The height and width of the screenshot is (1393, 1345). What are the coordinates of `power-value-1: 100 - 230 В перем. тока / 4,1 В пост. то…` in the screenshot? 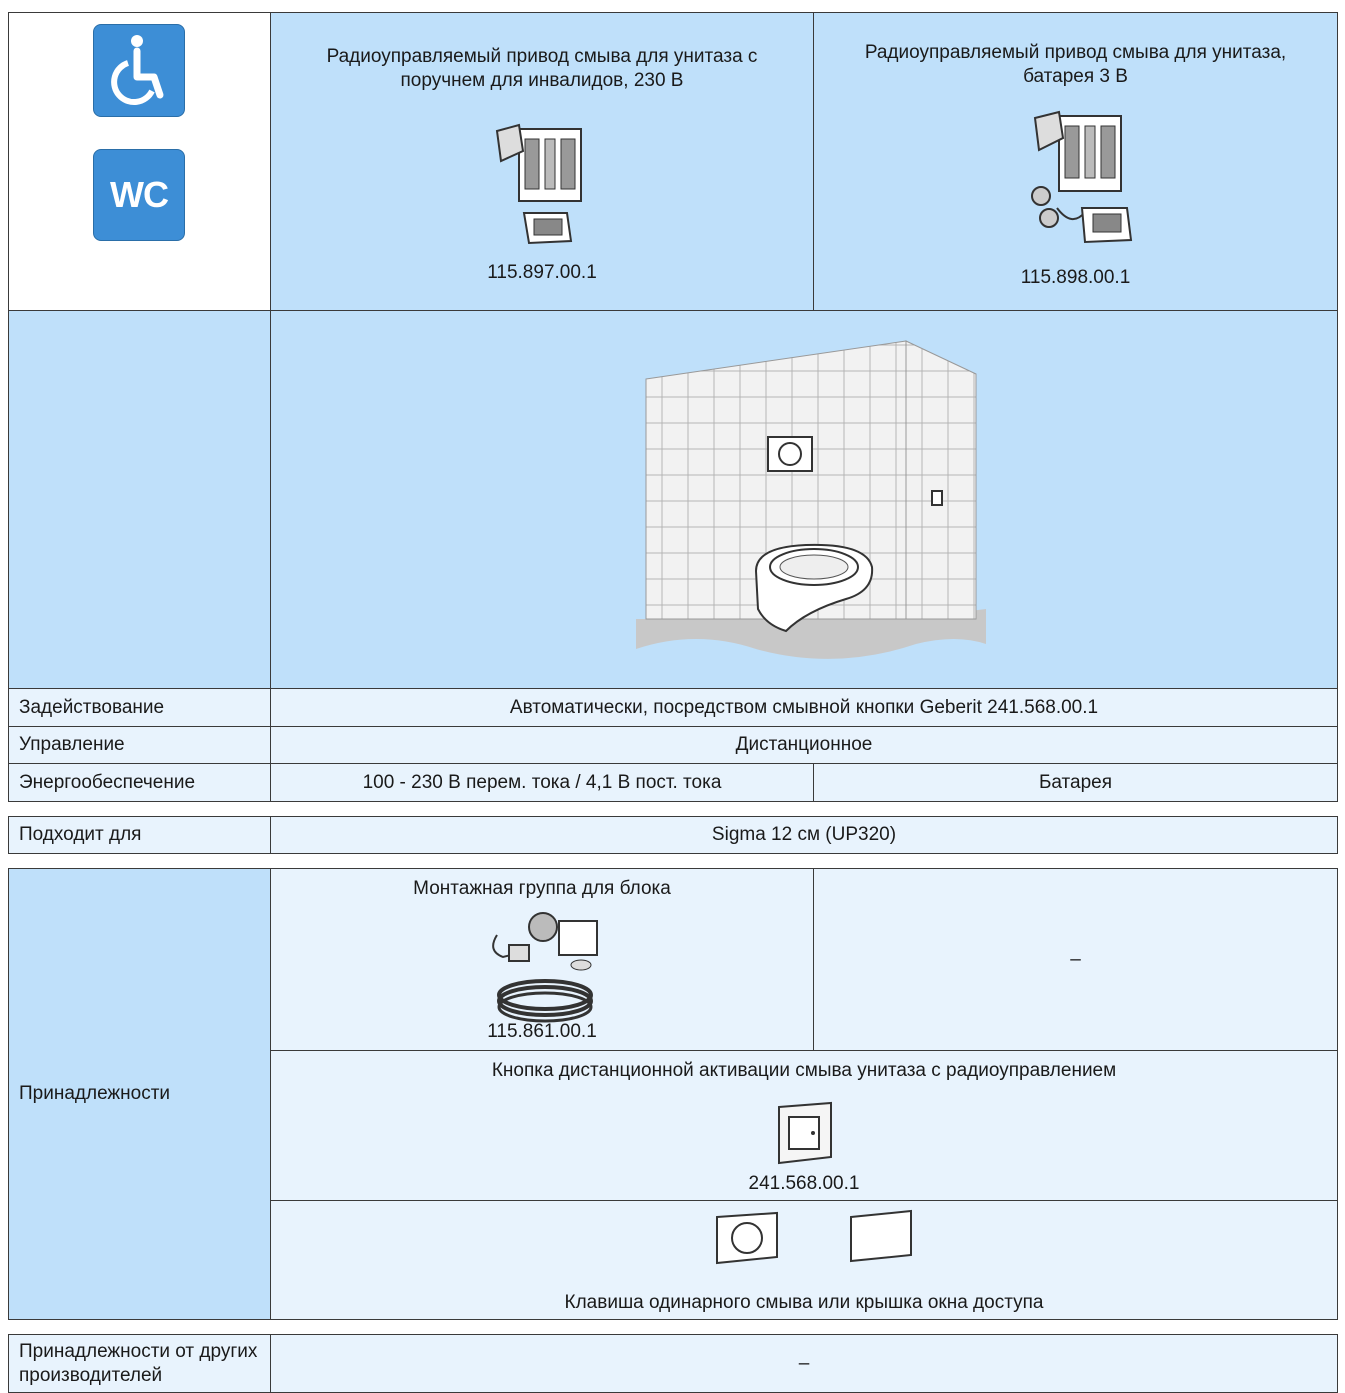 It's located at (542, 782).